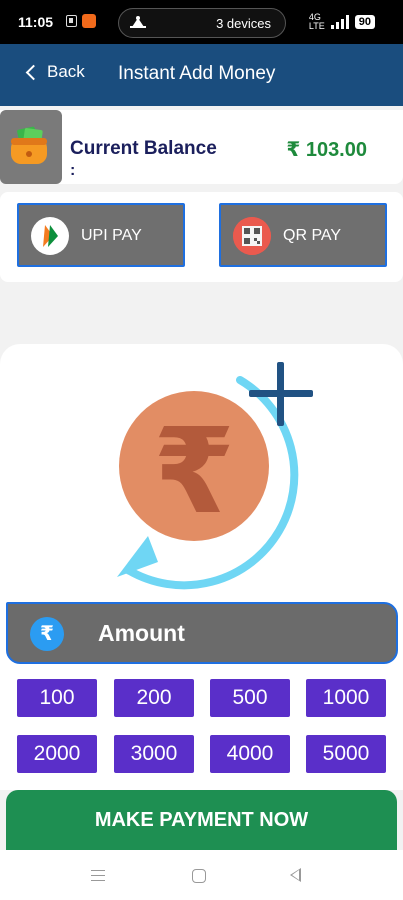  I want to click on balance-card: Current Balance : ₹ 103.00, so click(201, 147).